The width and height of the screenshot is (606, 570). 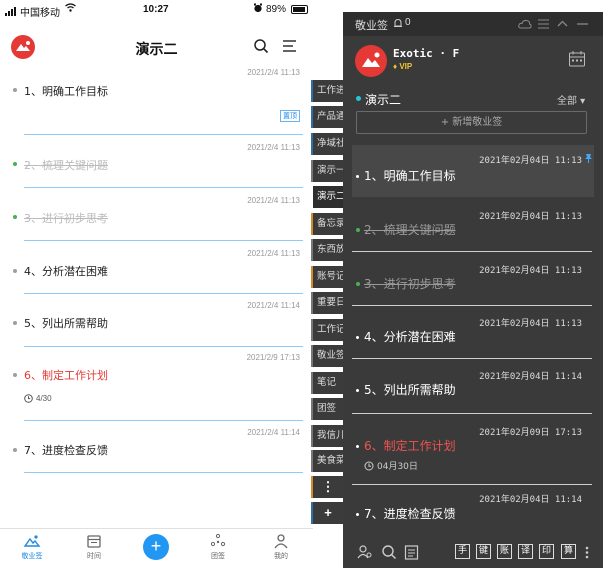 I want to click on group-tab: 净域社, so click(x=327, y=144).